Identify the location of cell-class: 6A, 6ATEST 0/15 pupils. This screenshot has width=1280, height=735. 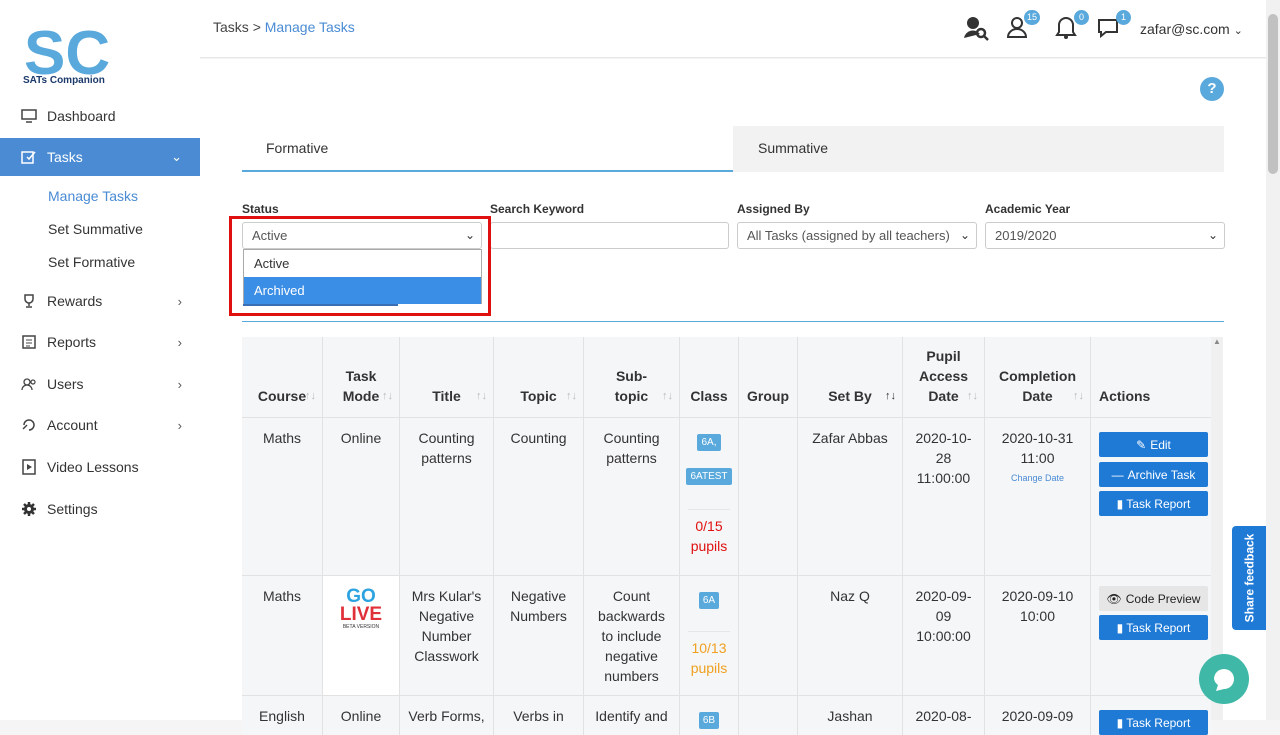
(709, 496).